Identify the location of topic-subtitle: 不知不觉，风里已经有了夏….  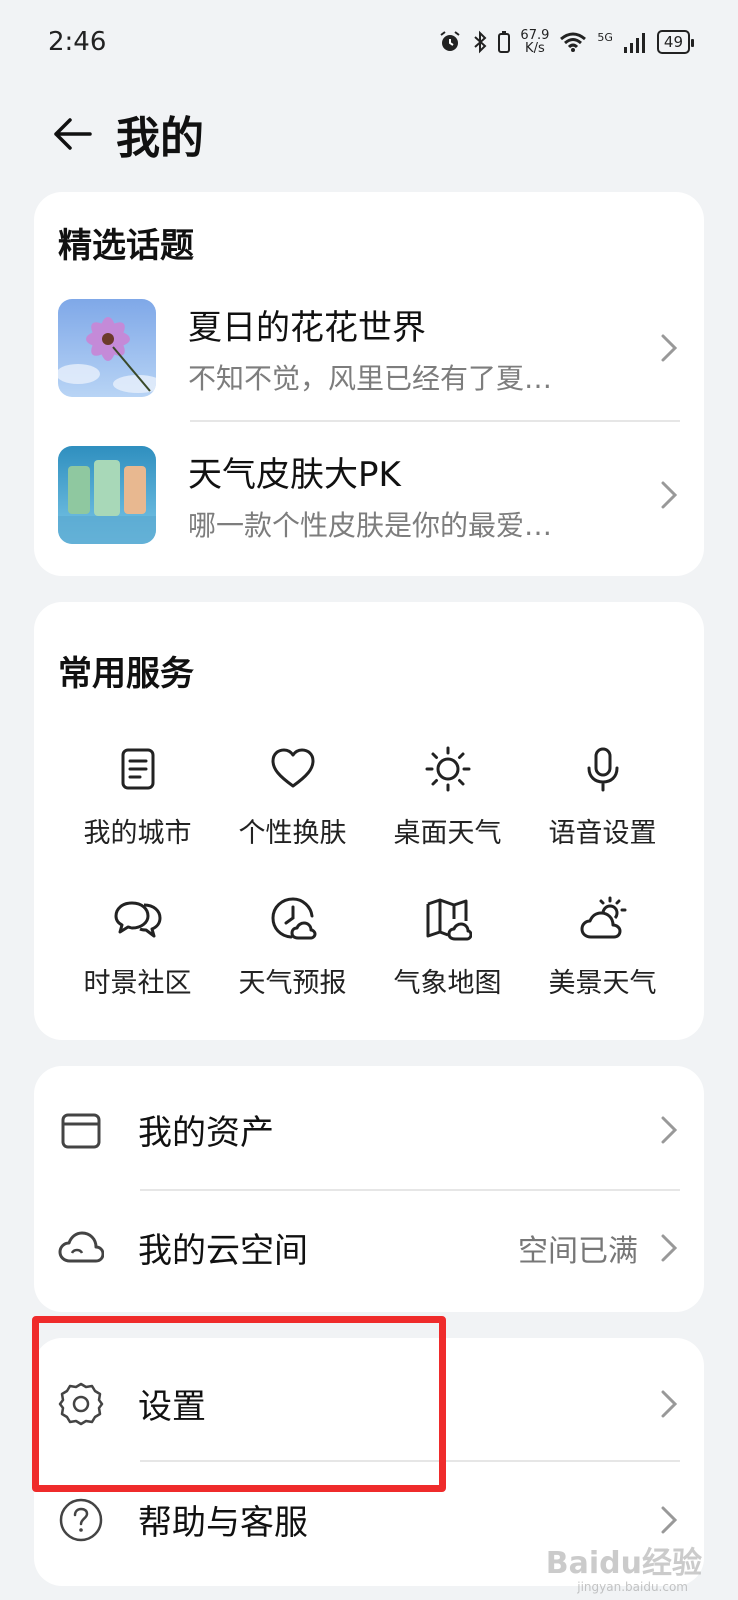
(370, 378).